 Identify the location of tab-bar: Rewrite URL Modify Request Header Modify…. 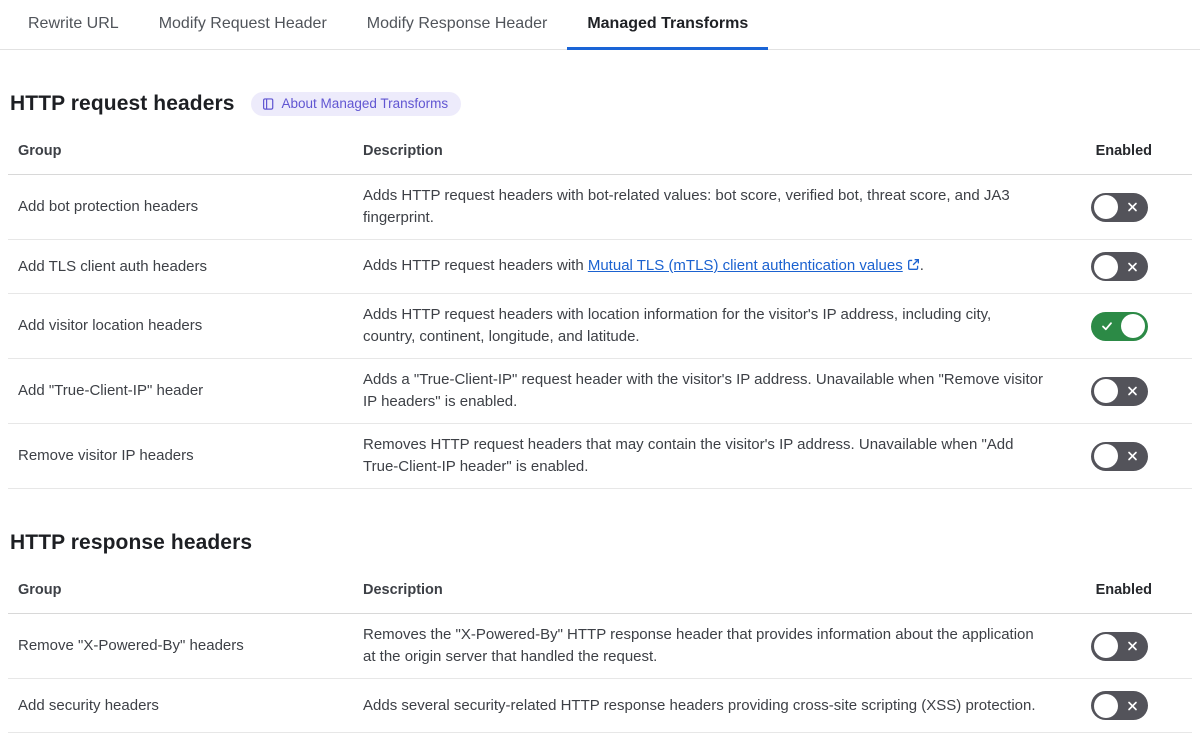
(600, 25).